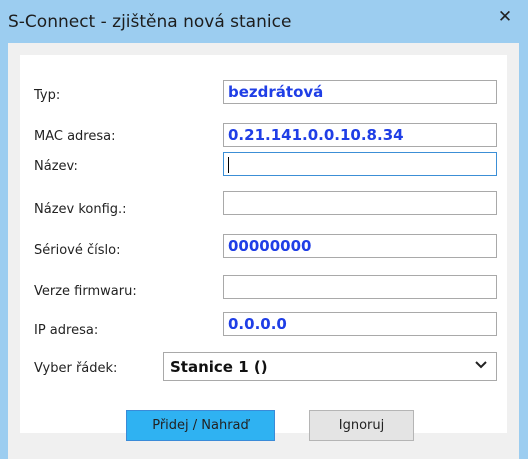  Describe the element at coordinates (361, 425) in the screenshot. I see `ignore-button: Ignoruj` at that location.